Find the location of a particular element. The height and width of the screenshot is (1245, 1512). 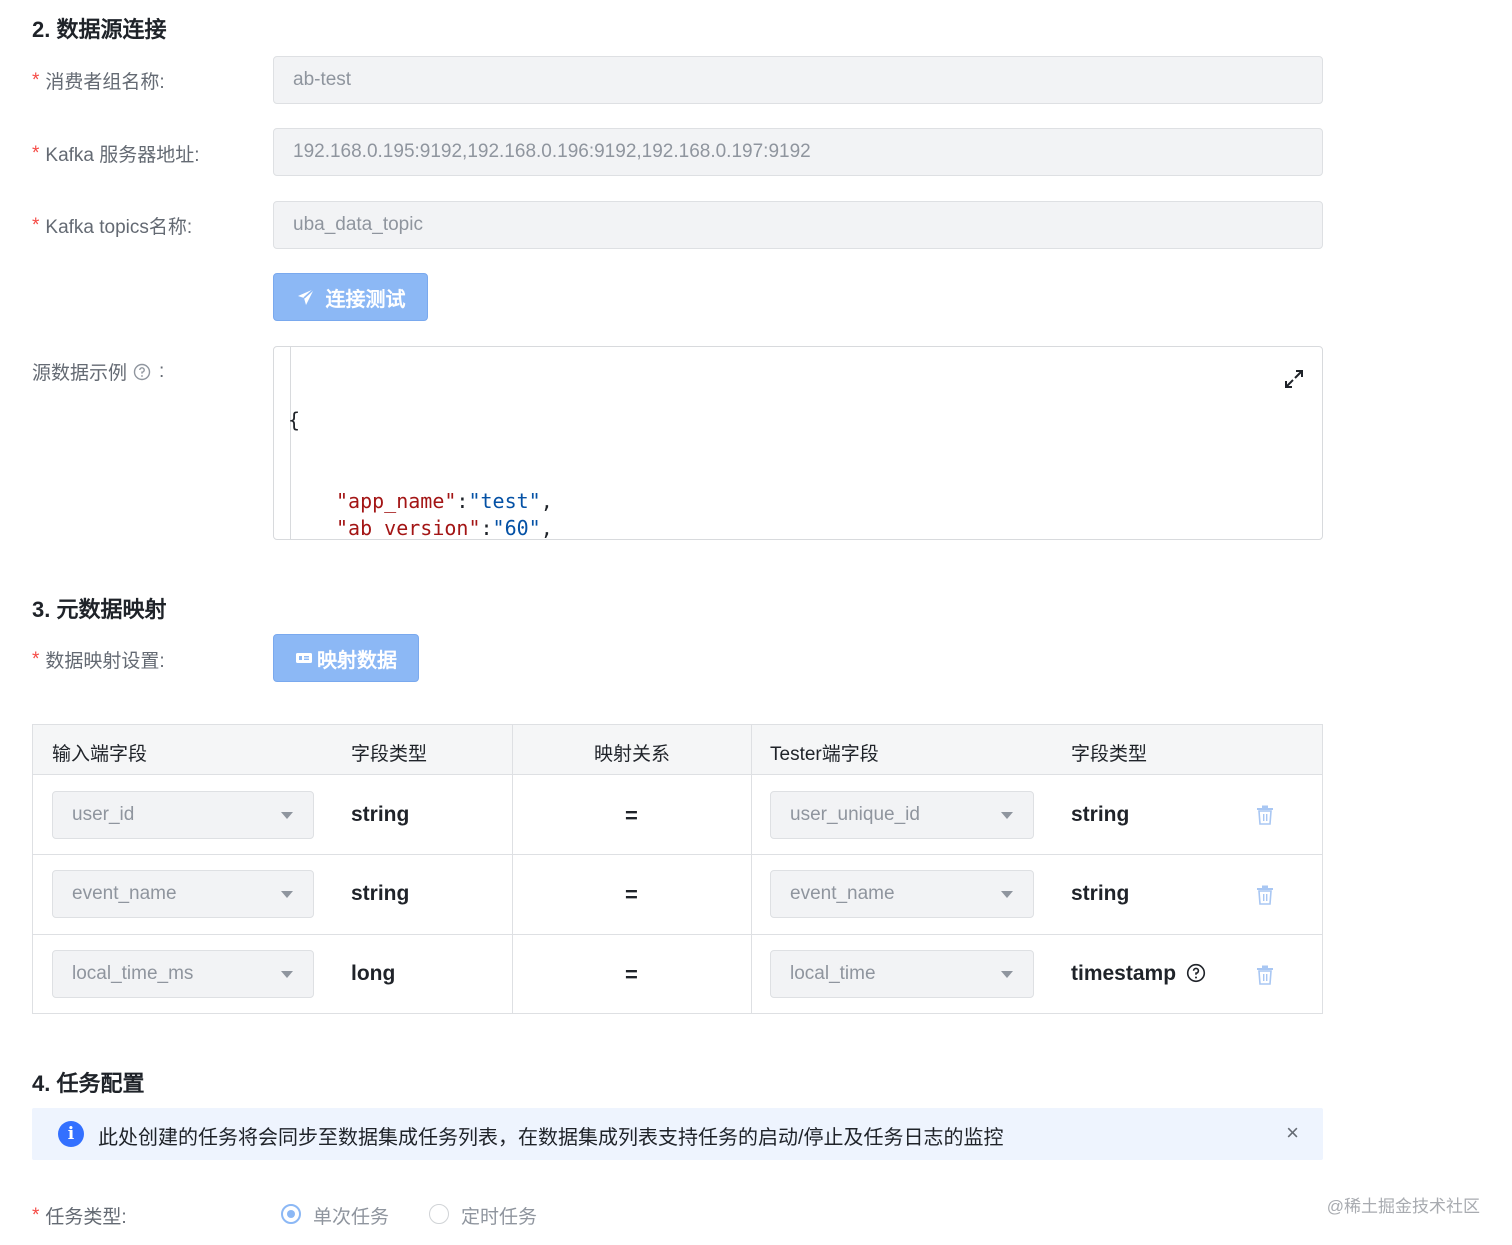

sample-data-label: 源数据示例 : is located at coordinates (98, 371).